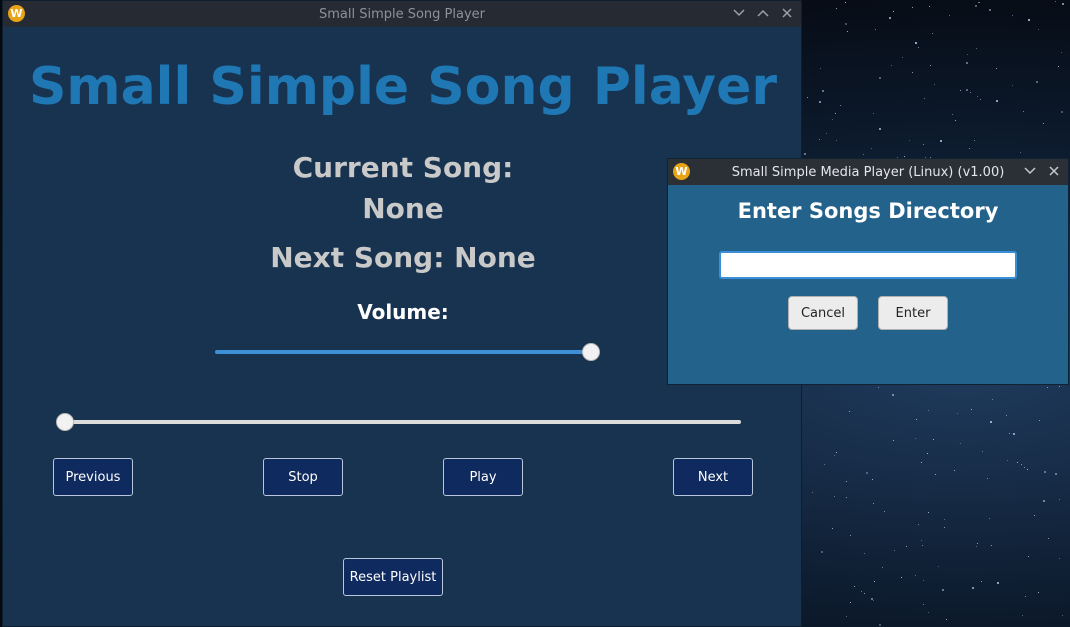 The image size is (1070, 627). Describe the element at coordinates (763, 13) in the screenshot. I see `chevron-up-icon` at that location.